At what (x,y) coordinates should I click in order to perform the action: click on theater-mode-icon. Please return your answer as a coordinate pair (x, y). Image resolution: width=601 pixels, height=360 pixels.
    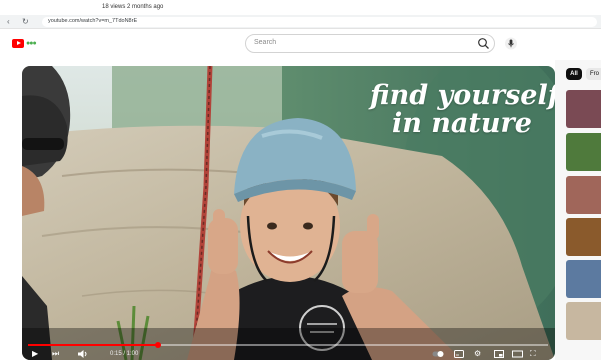
    Looking at the image, I should click on (517, 354).